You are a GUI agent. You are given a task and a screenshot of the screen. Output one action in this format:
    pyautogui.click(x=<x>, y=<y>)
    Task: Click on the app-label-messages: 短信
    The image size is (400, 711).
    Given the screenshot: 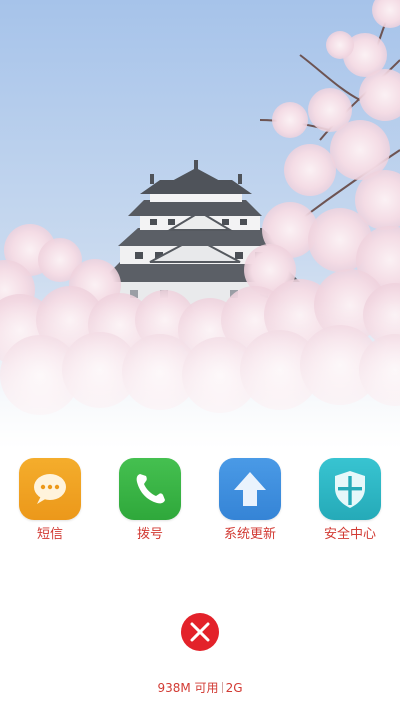 What is the action you would take?
    pyautogui.click(x=49, y=534)
    